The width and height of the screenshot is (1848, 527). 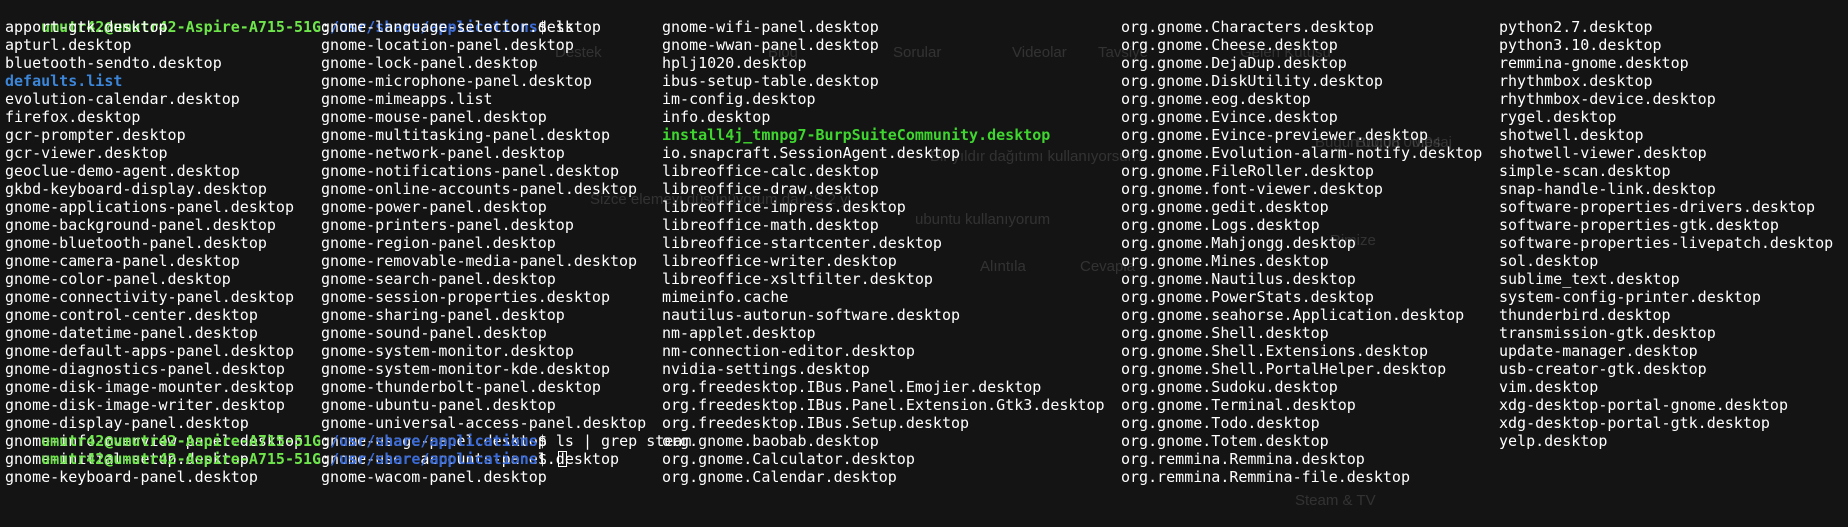 I want to click on file-entry: mimeinfo.cache, so click(x=725, y=297).